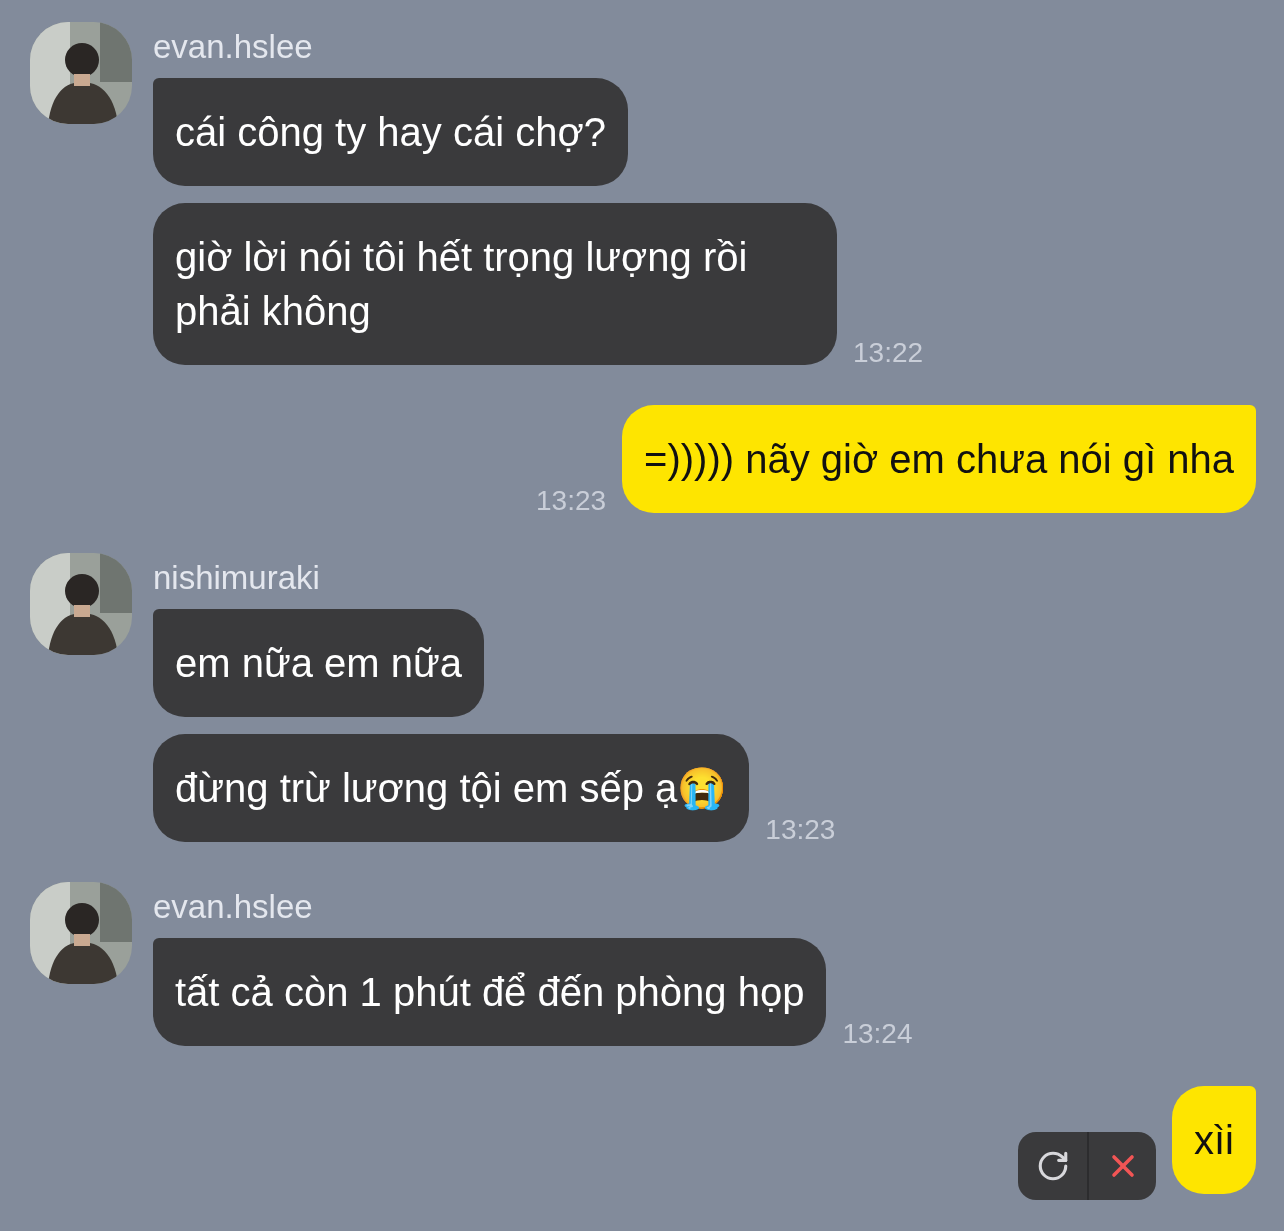 This screenshot has height=1231, width=1284. Describe the element at coordinates (888, 353) in the screenshot. I see `message-time: 13:22` at that location.